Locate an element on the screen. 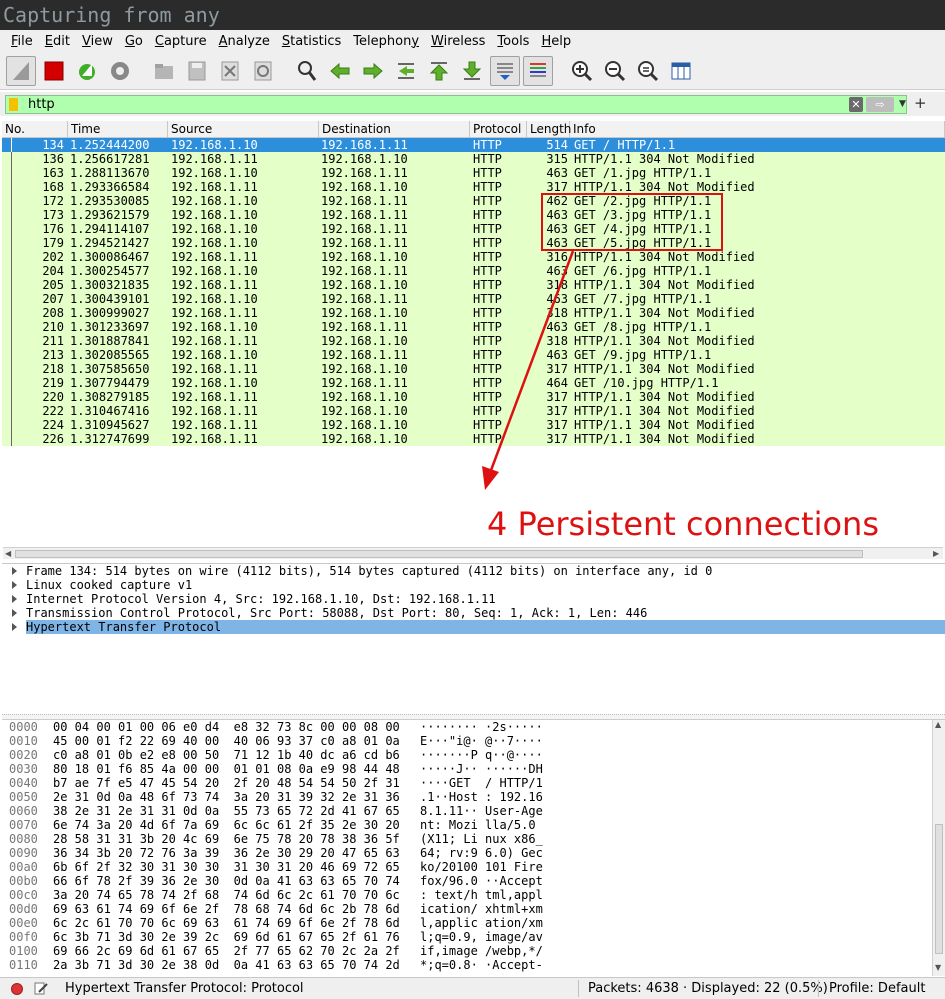  zoom-normal-icon is located at coordinates (648, 71).